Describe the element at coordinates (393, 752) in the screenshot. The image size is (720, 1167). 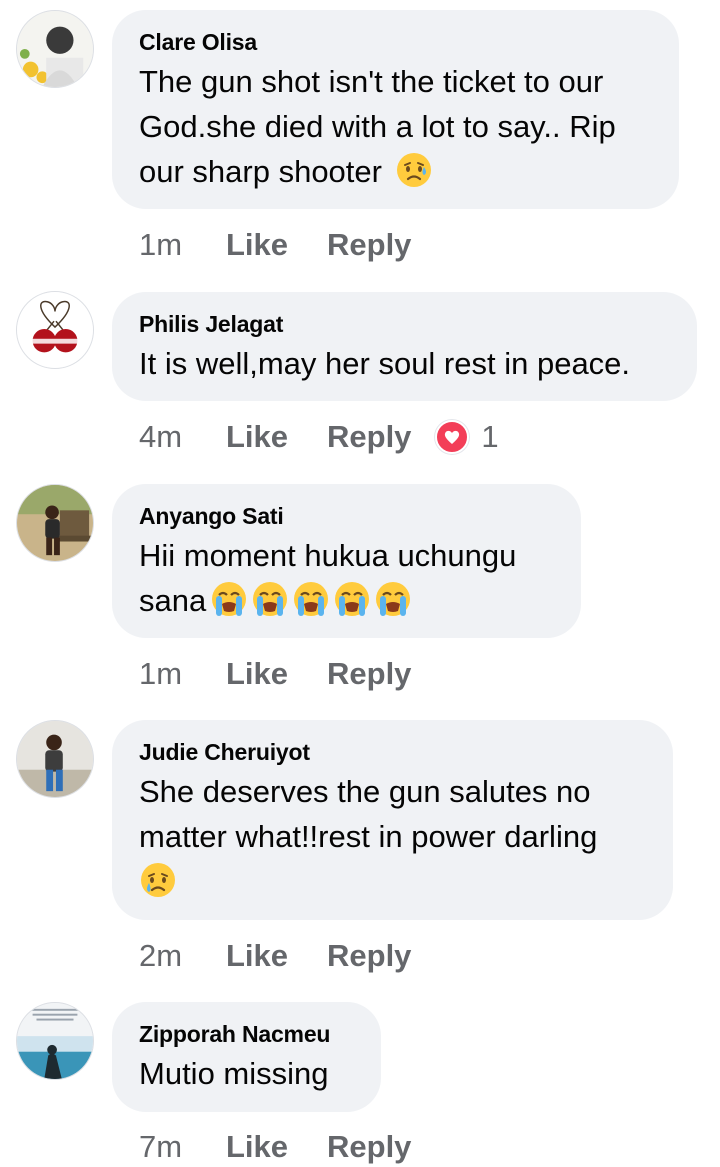
I see `comment-author: Judie Cheruiyot` at that location.